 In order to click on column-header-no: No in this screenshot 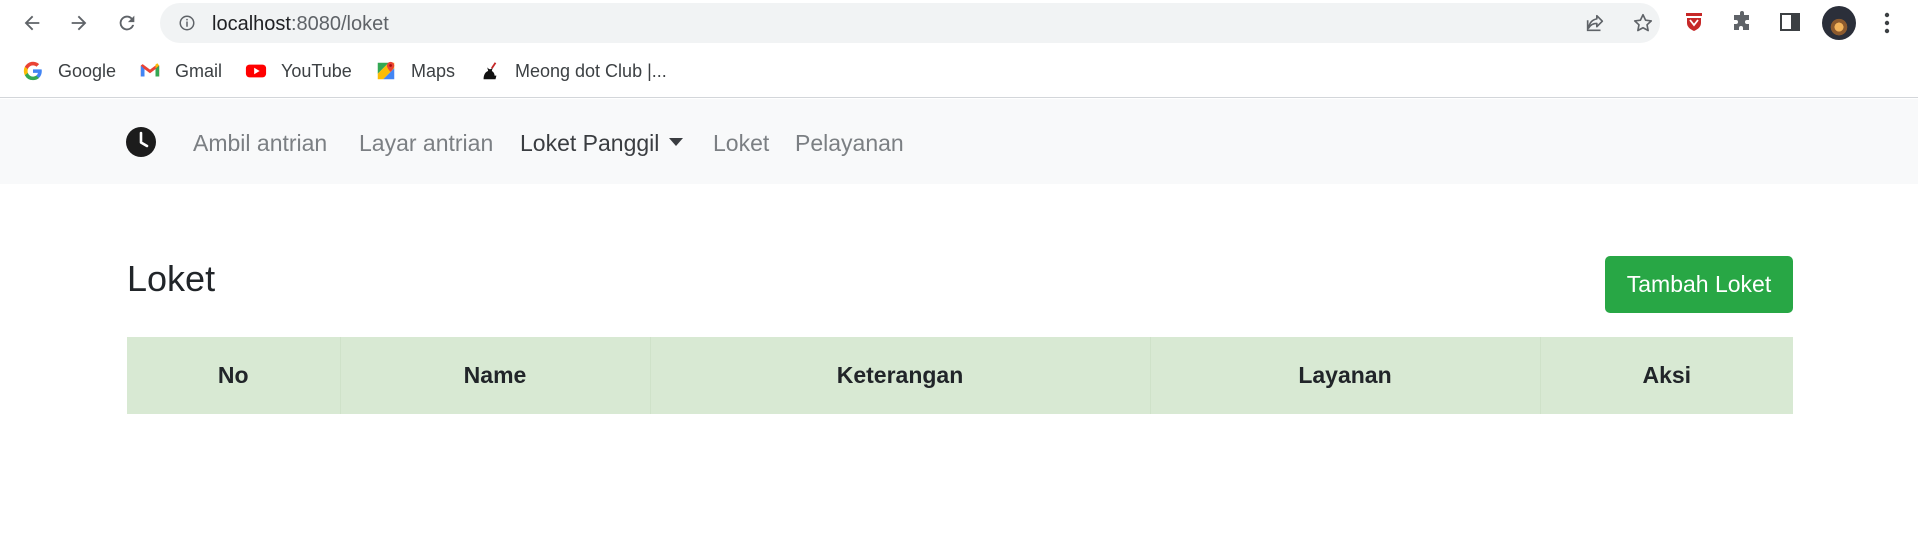, I will do `click(234, 375)`.